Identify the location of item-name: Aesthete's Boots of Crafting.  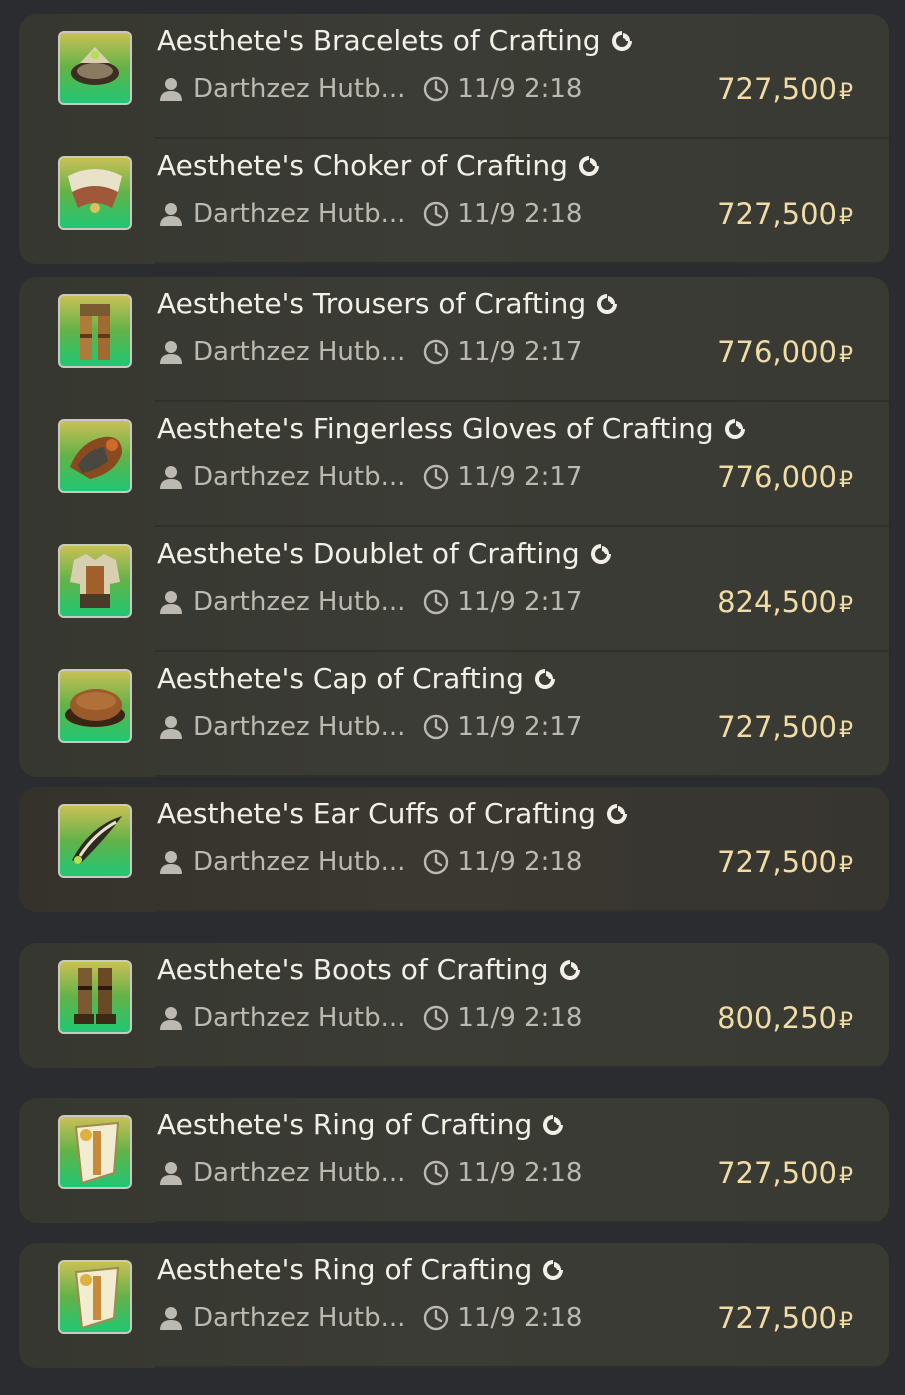
(353, 969).